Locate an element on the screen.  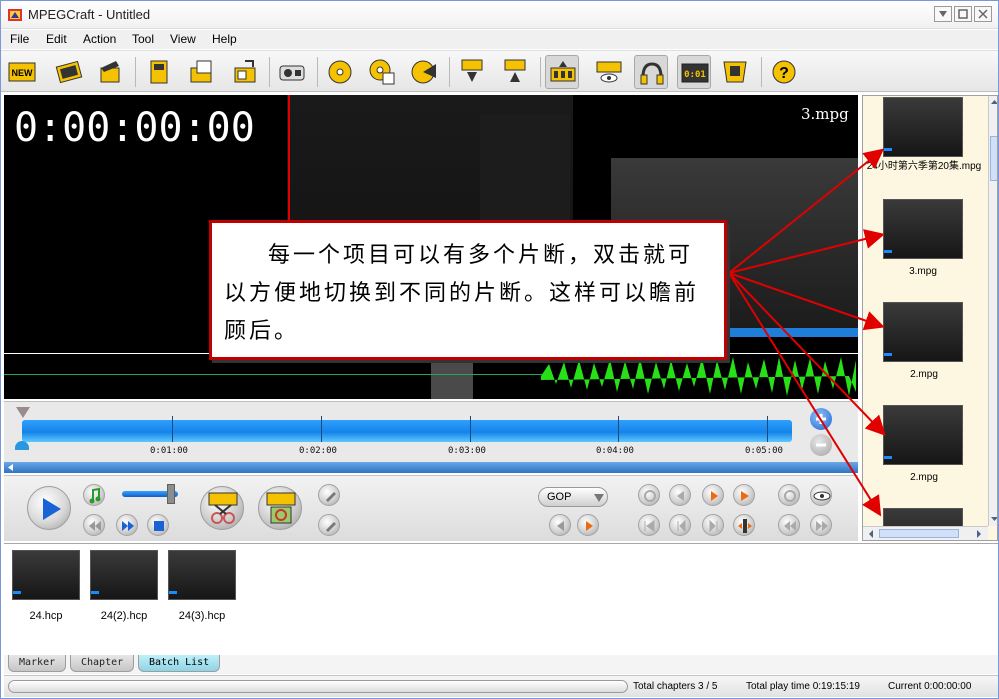
menu-action: Action is located at coordinates (99, 39).